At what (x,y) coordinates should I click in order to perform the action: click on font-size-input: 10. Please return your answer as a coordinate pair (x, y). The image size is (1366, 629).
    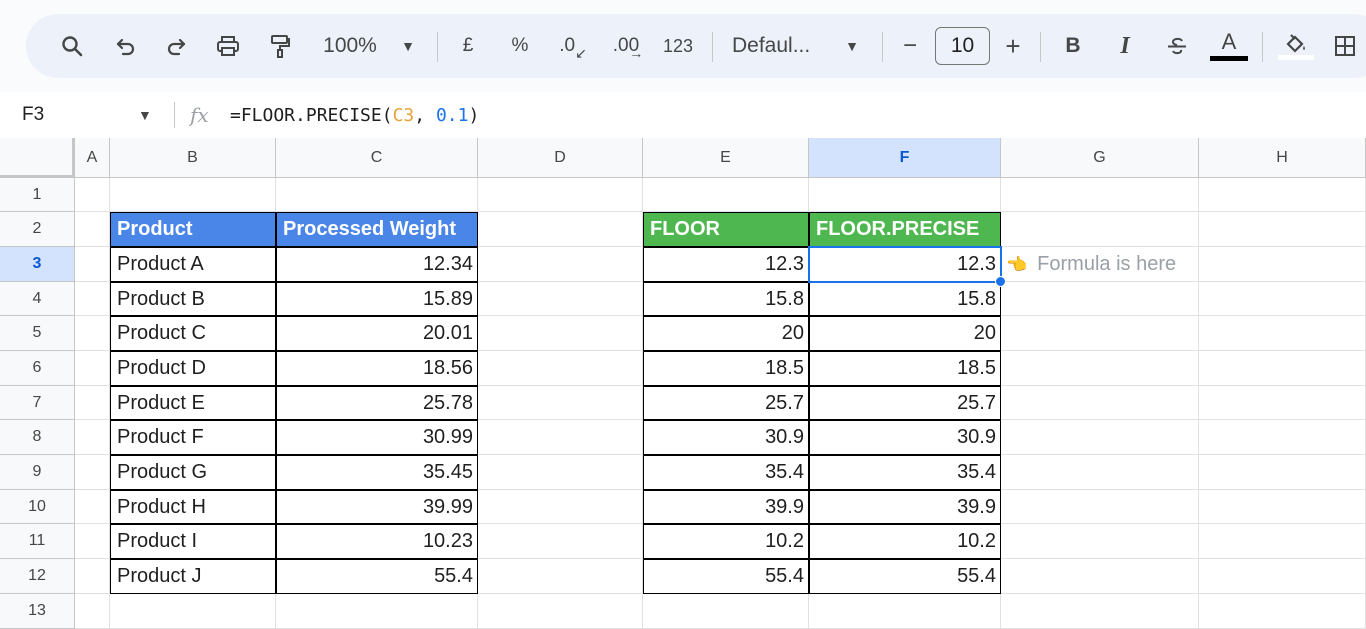
    Looking at the image, I should click on (962, 46).